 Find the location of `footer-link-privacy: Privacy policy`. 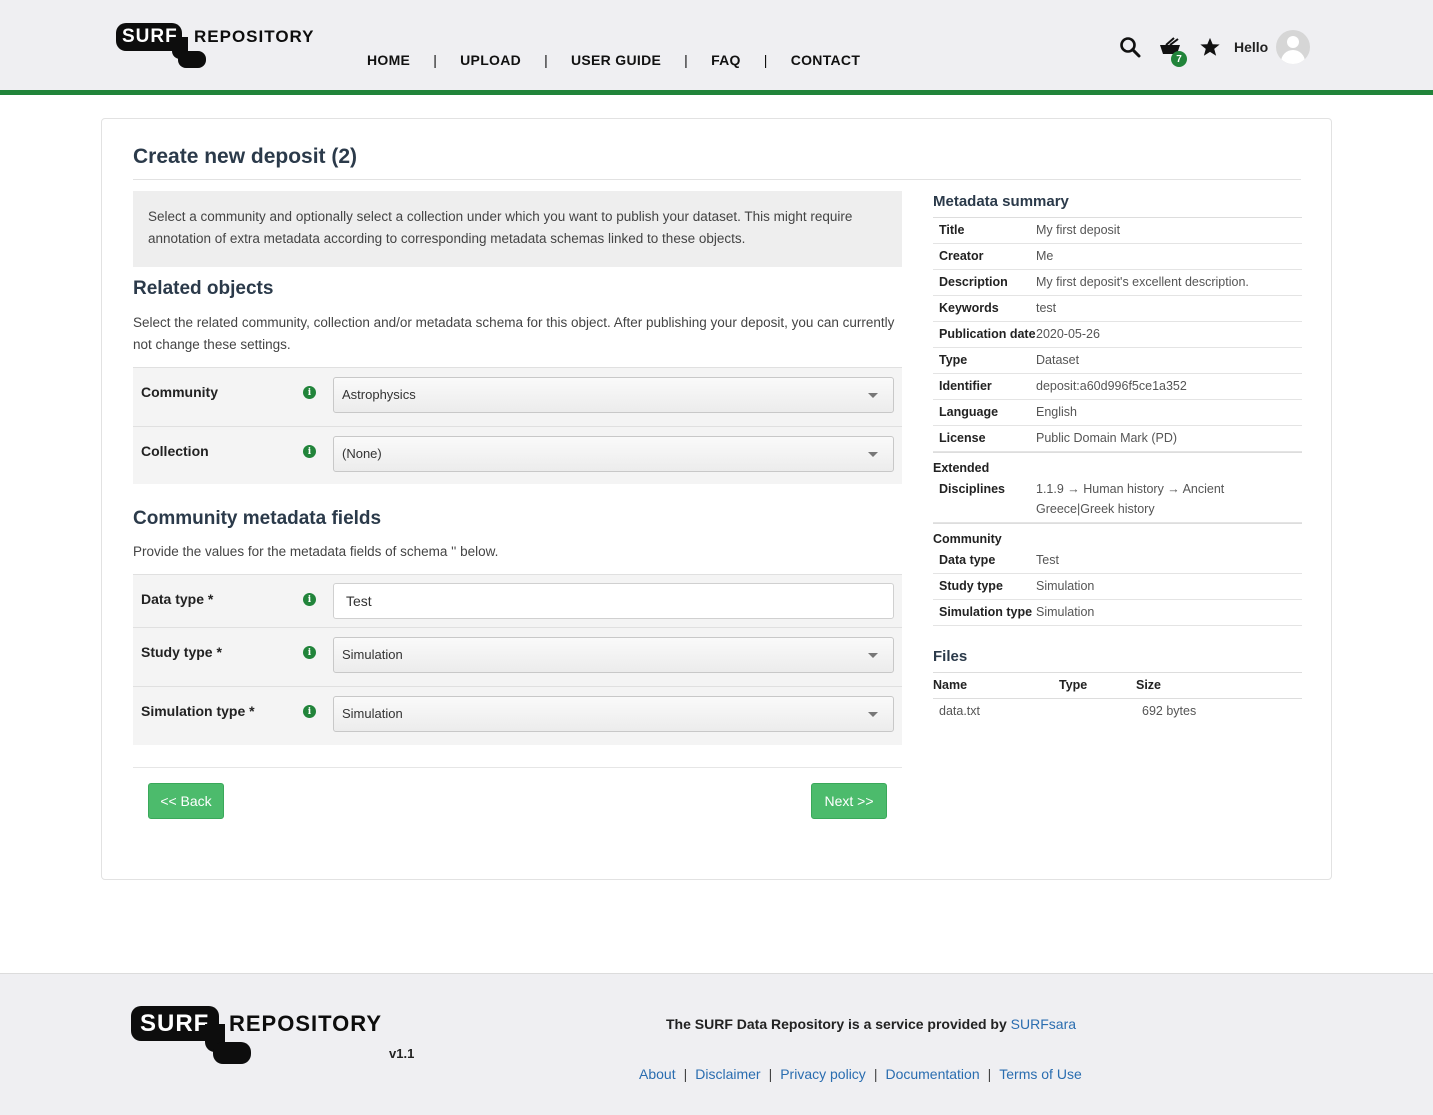

footer-link-privacy: Privacy policy is located at coordinates (823, 1074).